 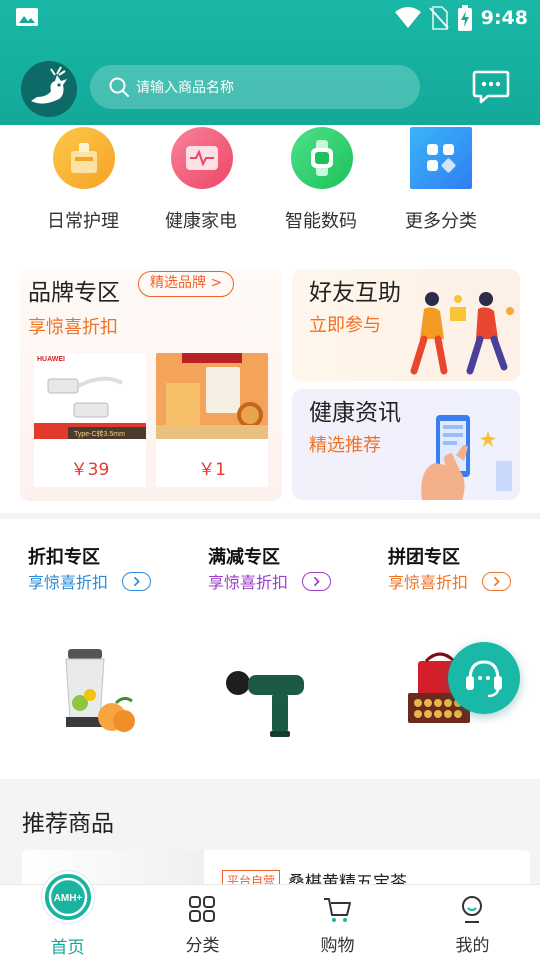 I want to click on health-news-subtitle: 精选推荐, so click(x=345, y=445).